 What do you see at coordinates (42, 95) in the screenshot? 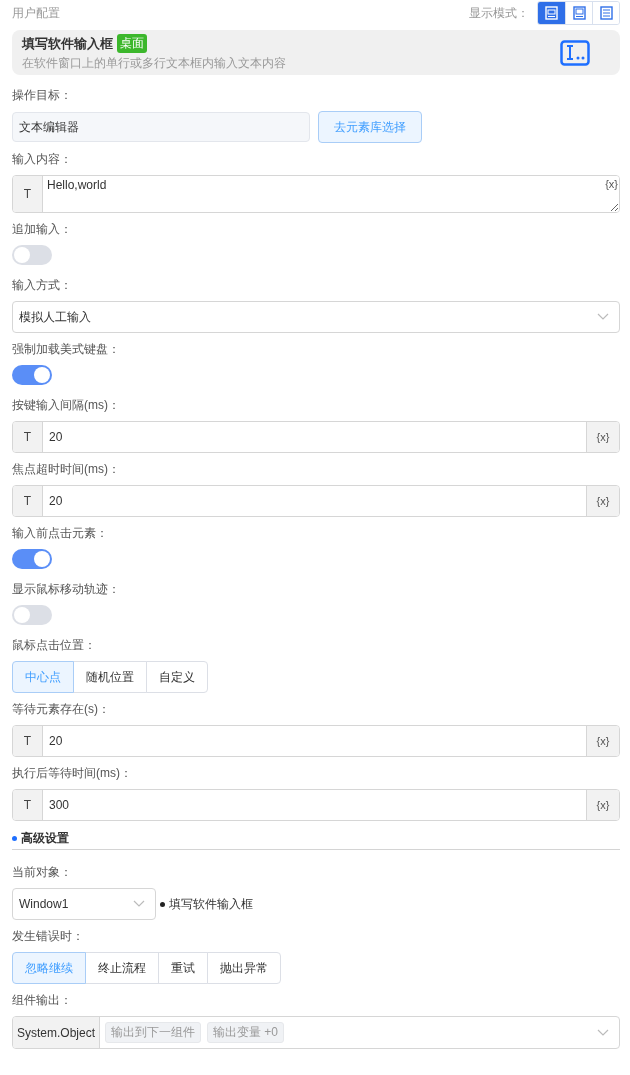
I see `field-label: 操作目标：` at bounding box center [42, 95].